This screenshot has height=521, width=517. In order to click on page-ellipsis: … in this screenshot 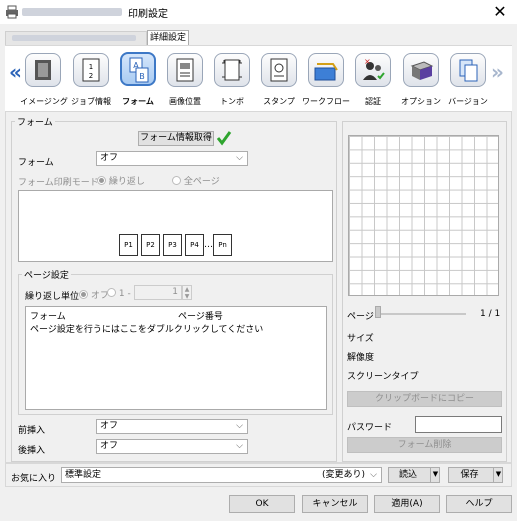, I will do `click(208, 245)`.